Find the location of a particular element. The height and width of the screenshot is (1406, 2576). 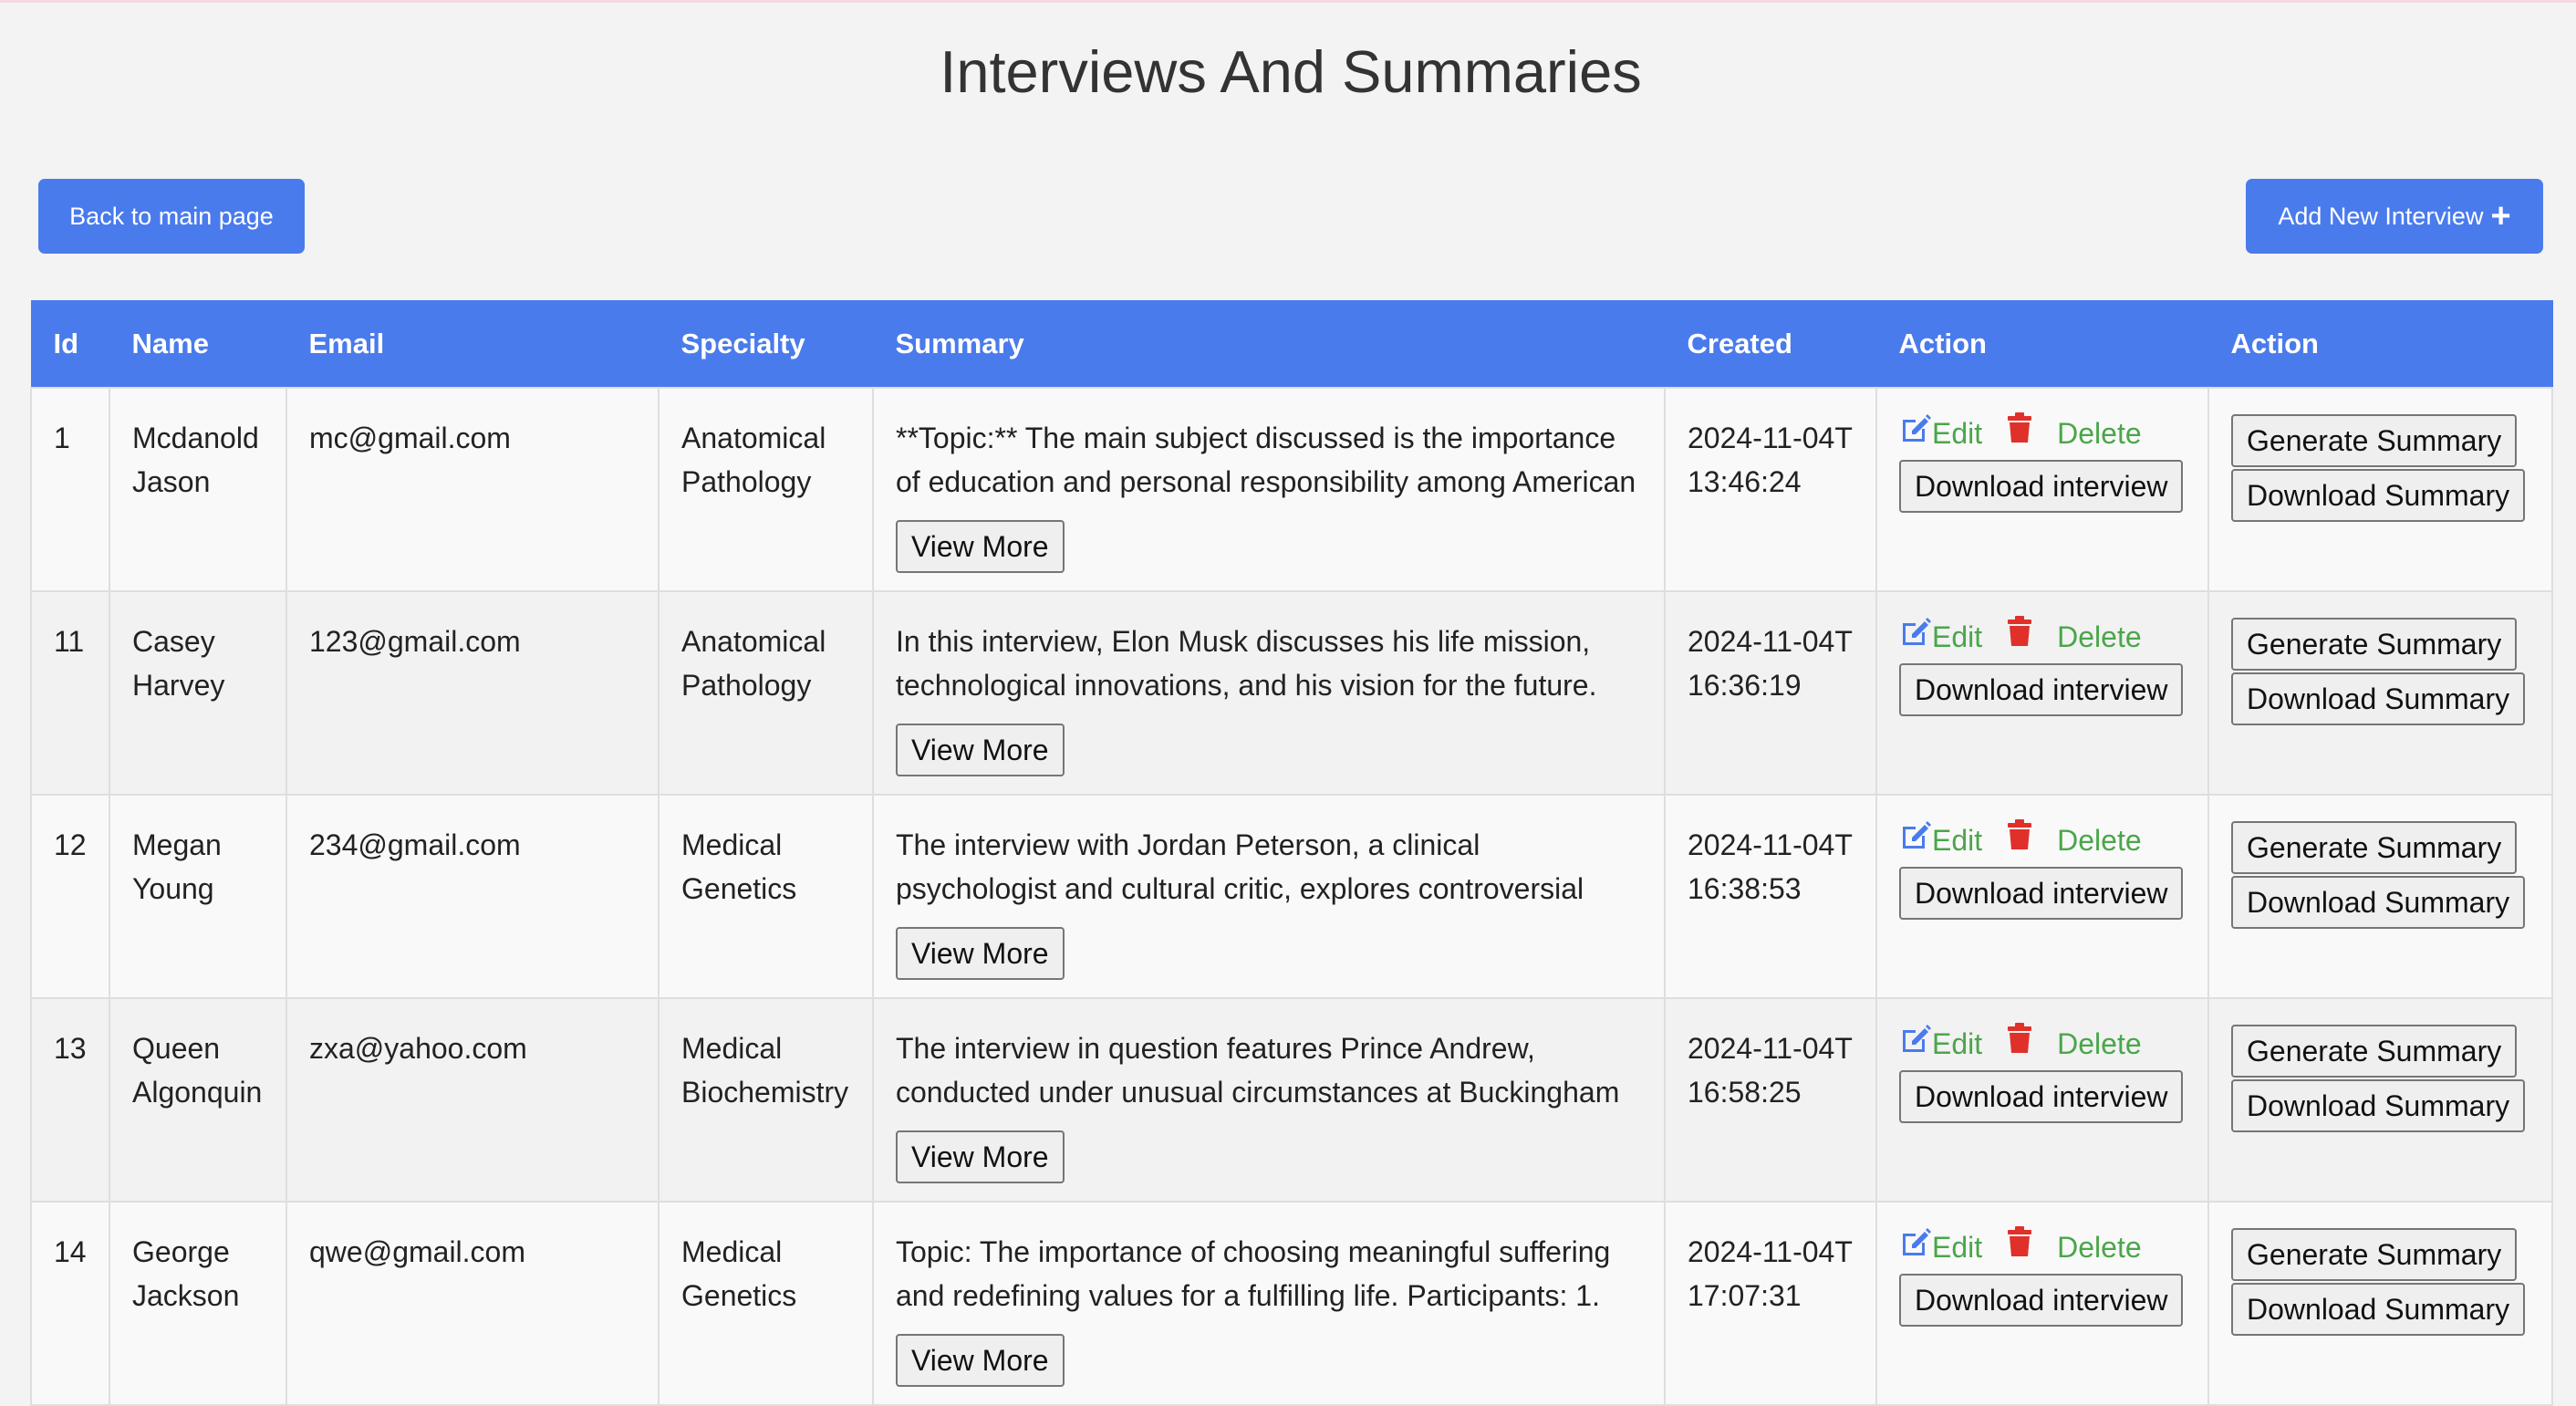

plus-icon: + is located at coordinates (2500, 216).